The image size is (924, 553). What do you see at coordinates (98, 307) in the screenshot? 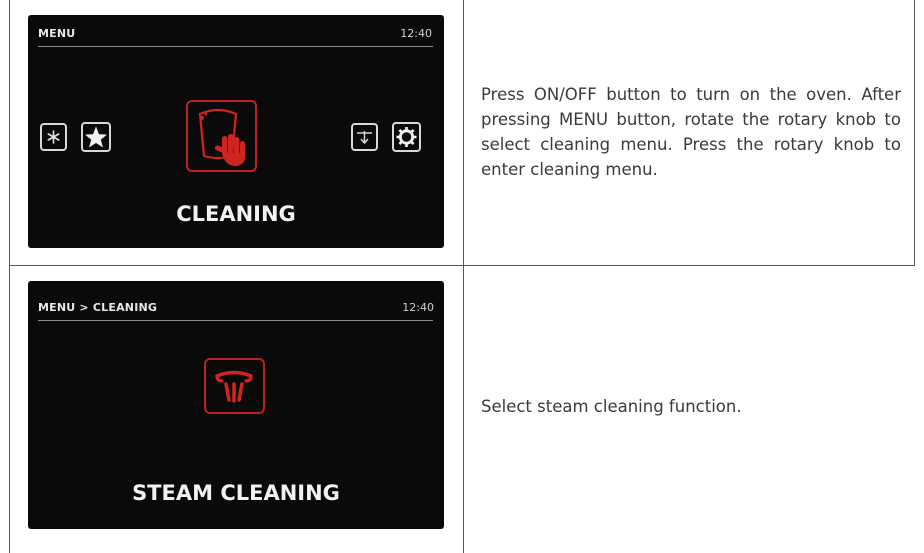
I see `screen-breadcrumb: MENU > CLEANING` at bounding box center [98, 307].